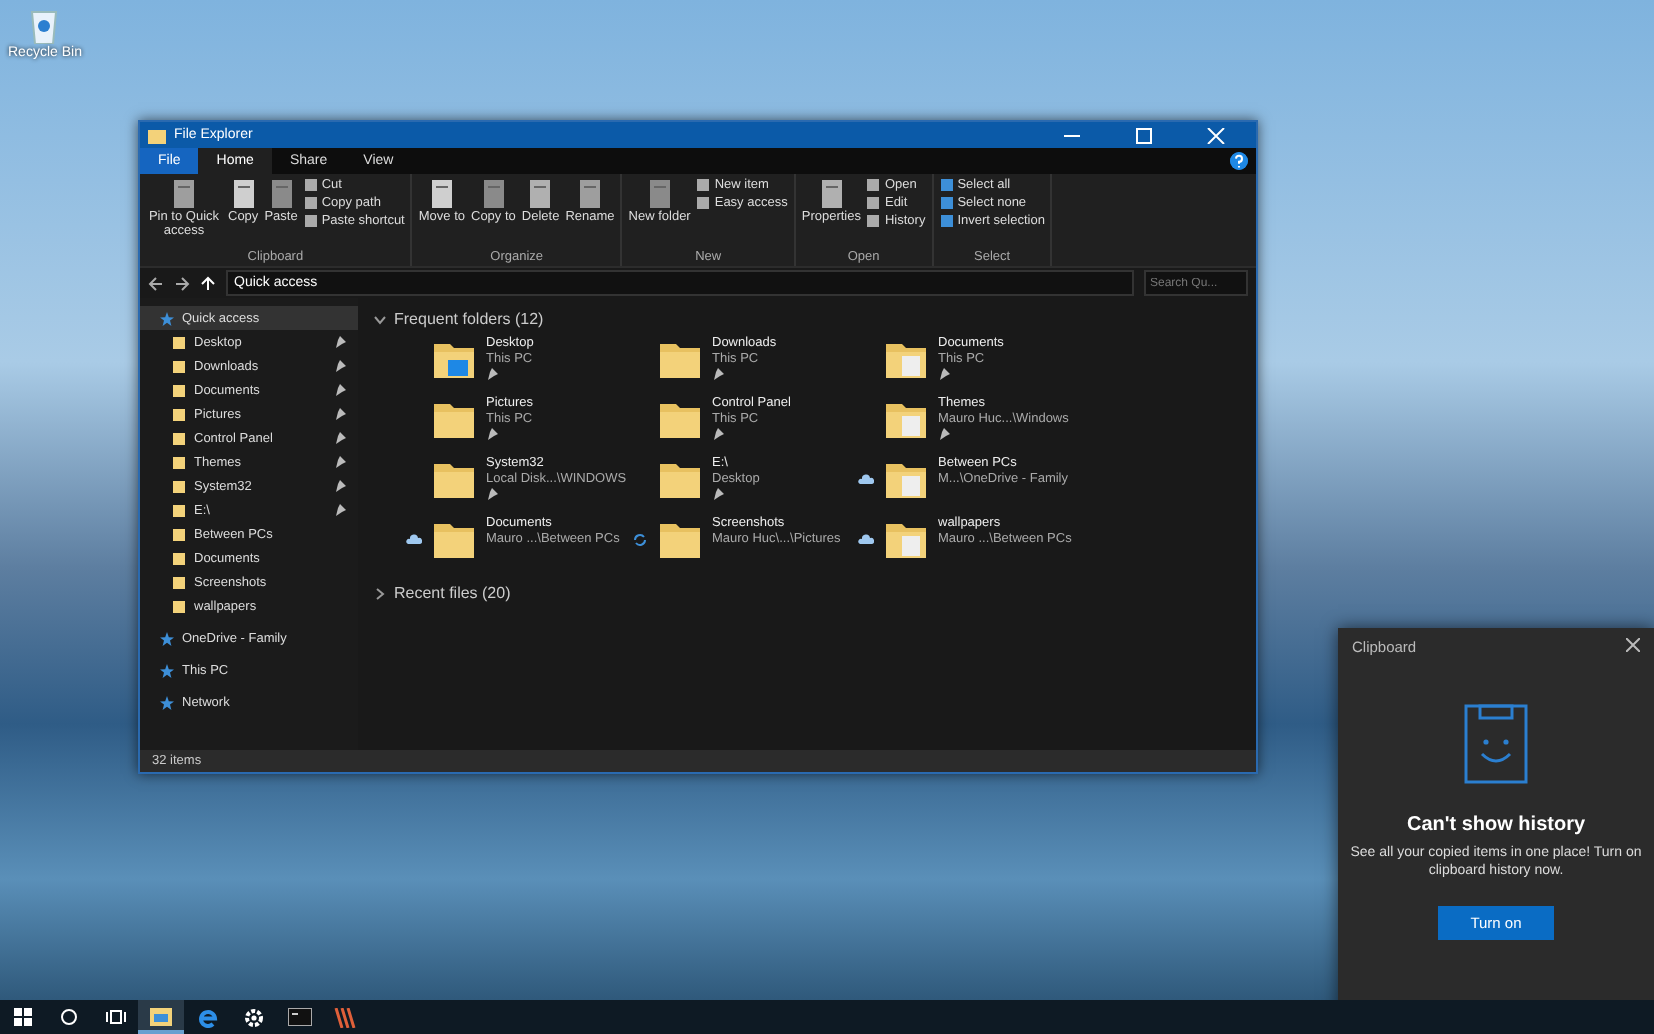  I want to click on heading: Can't show history, so click(1496, 825).